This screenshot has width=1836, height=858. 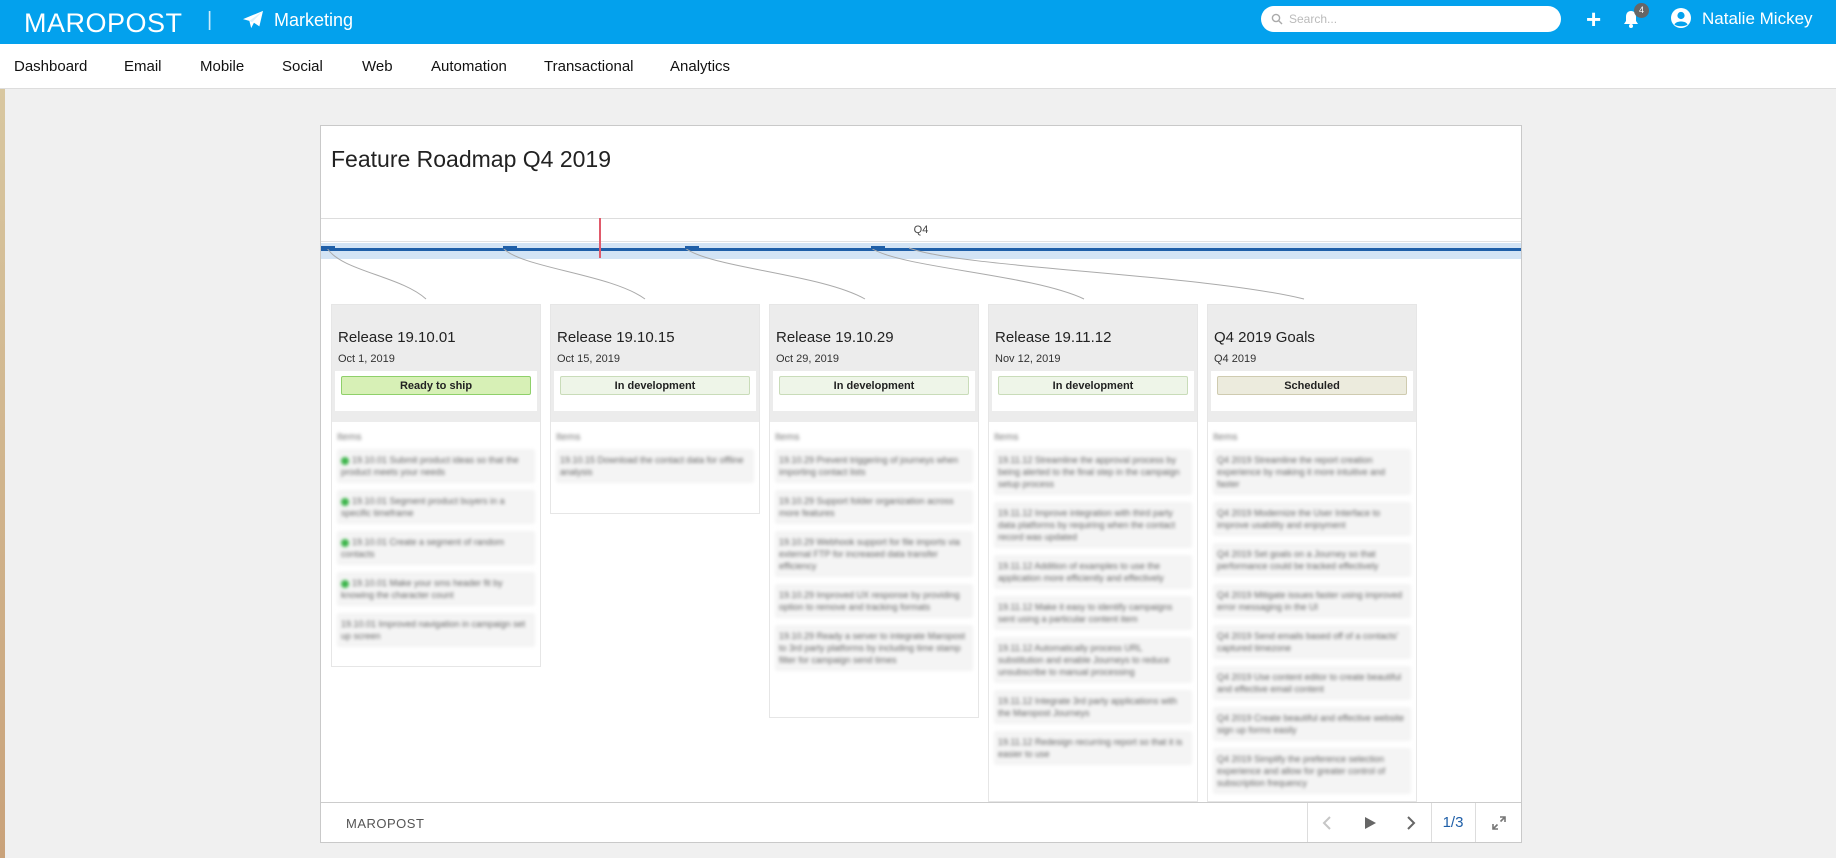 I want to click on release-date: Nov 12, 2019, so click(x=1028, y=359).